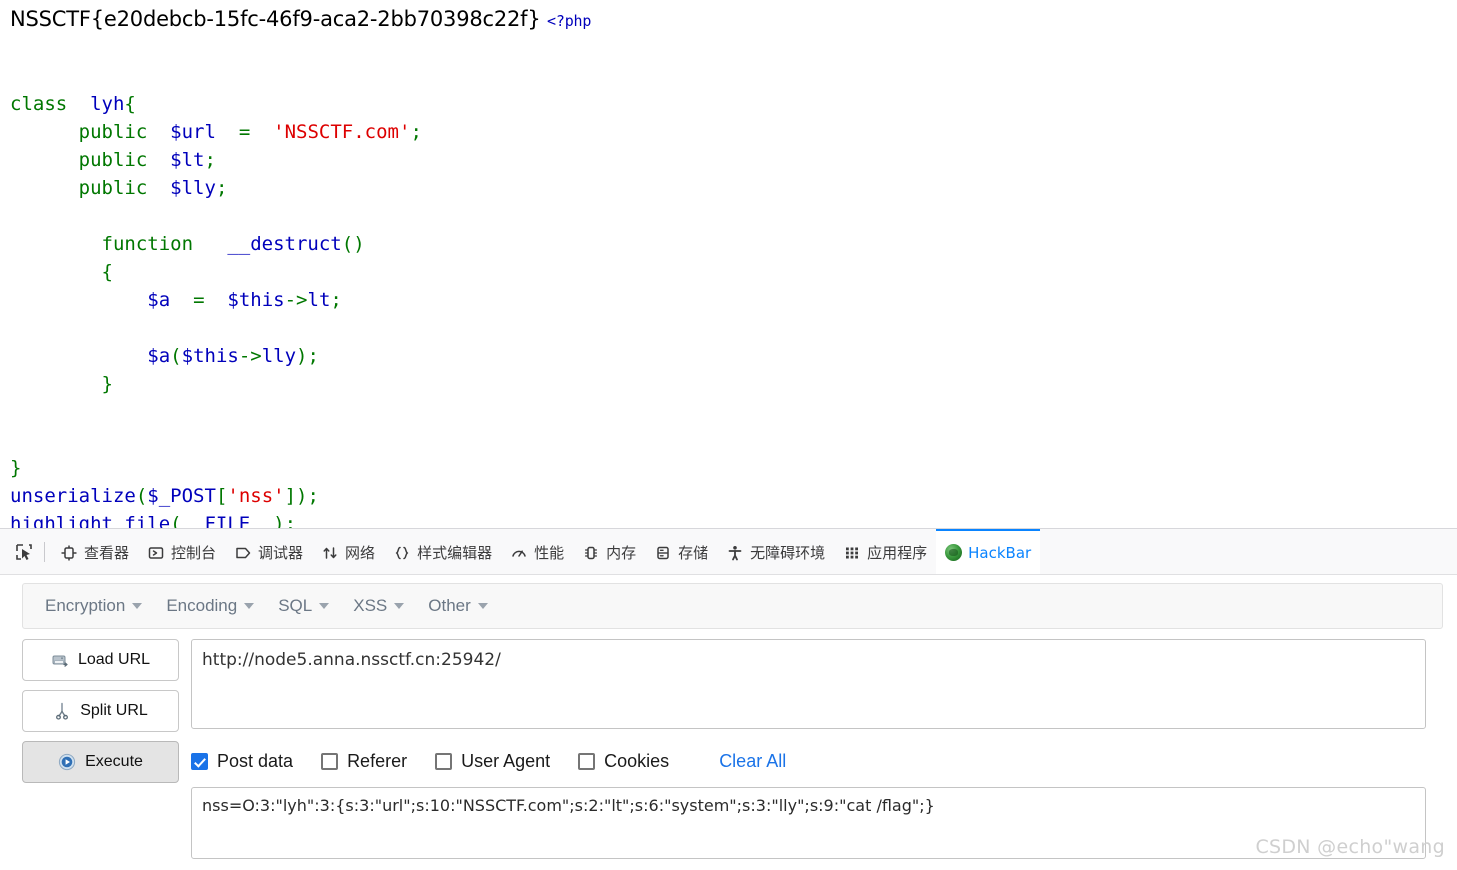 This screenshot has height=870, width=1457. I want to click on tab-storage: 存储, so click(681, 551).